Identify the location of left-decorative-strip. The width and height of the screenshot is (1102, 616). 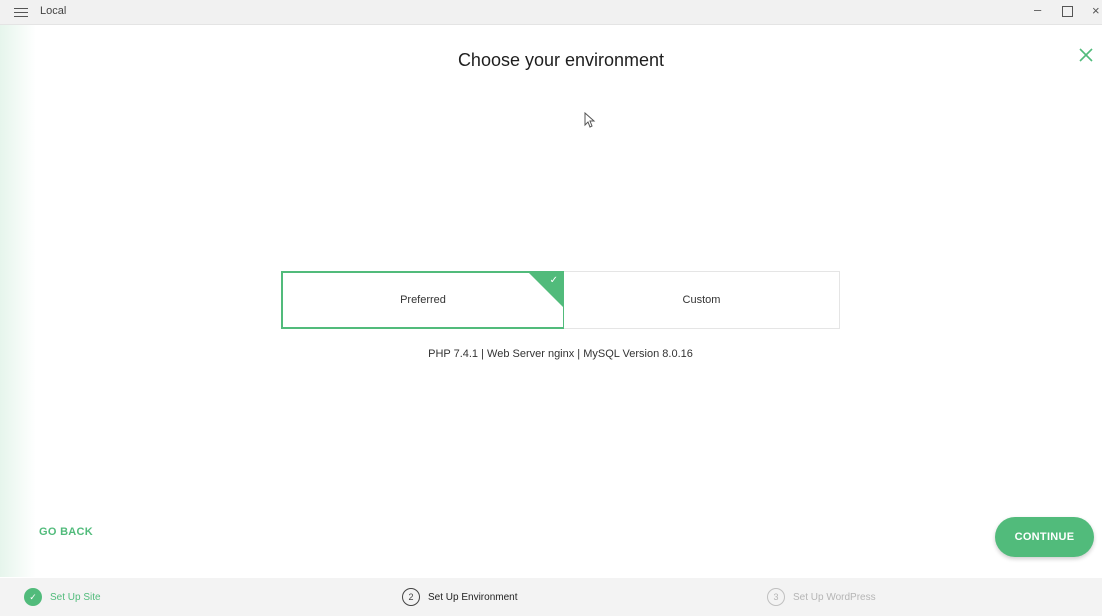
(18, 301).